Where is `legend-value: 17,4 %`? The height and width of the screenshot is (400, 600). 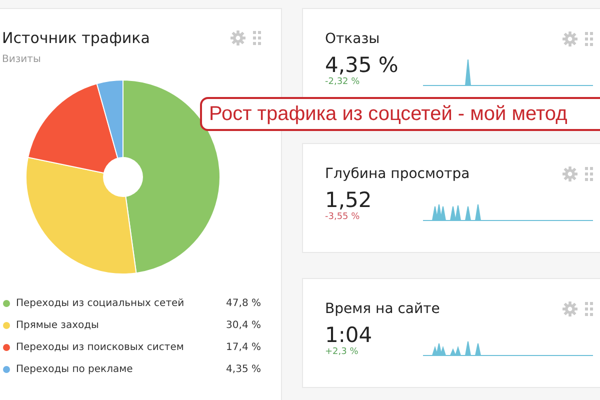
legend-value: 17,4 % is located at coordinates (243, 347).